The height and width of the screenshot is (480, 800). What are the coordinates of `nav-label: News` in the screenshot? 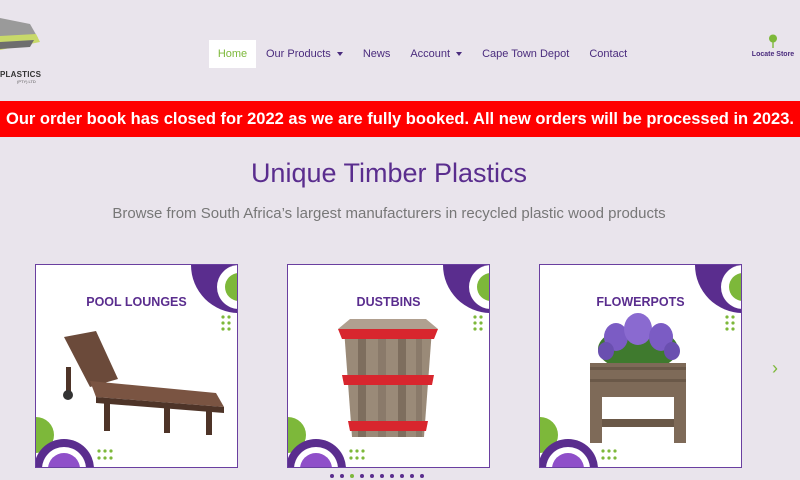 It's located at (376, 54).